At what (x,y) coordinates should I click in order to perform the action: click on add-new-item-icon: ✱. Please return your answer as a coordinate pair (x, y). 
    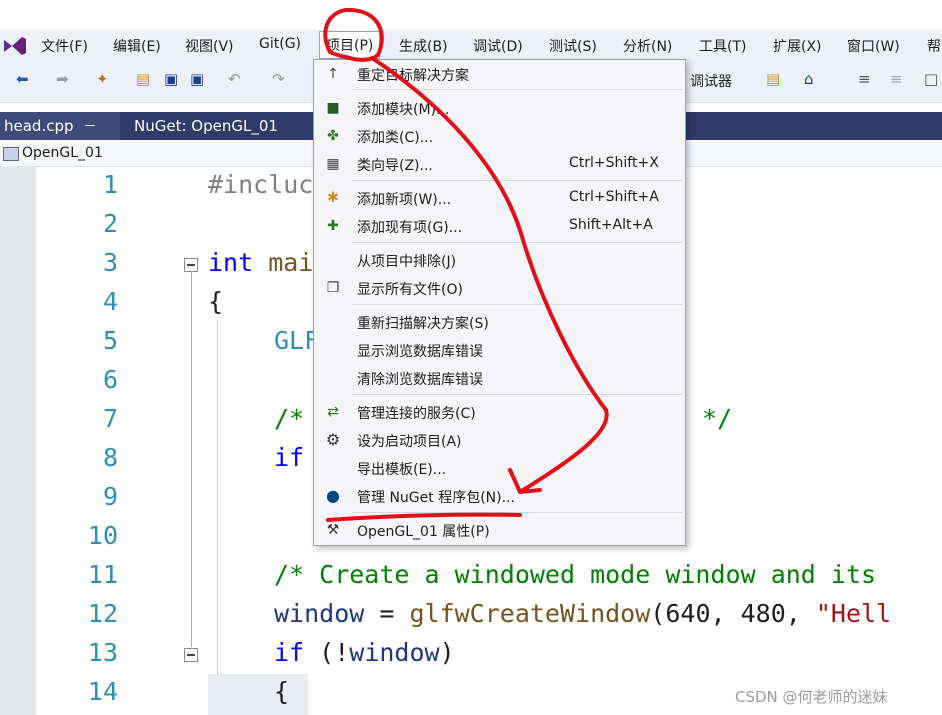
    Looking at the image, I should click on (333, 198).